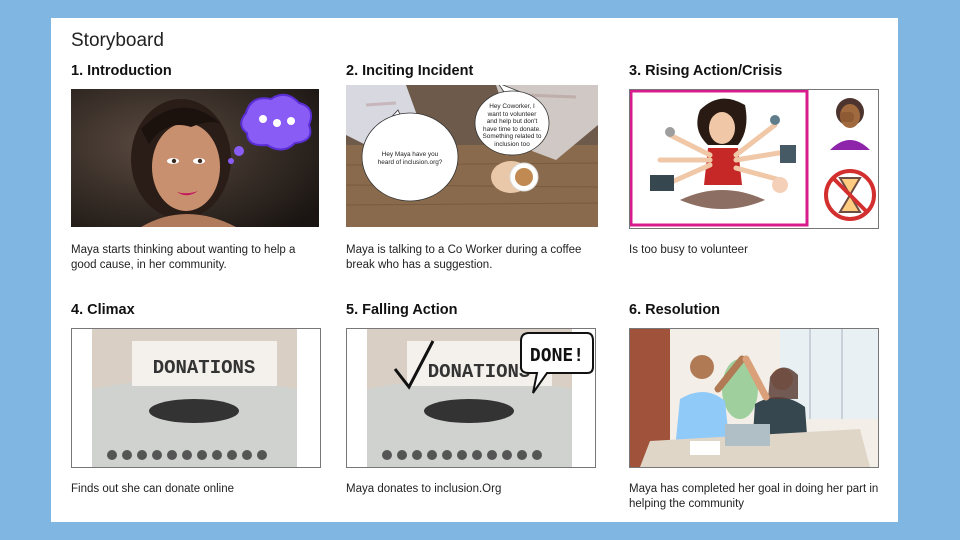 Image resolution: width=960 pixels, height=540 pixels. What do you see at coordinates (754, 398) in the screenshot?
I see `high-five-image` at bounding box center [754, 398].